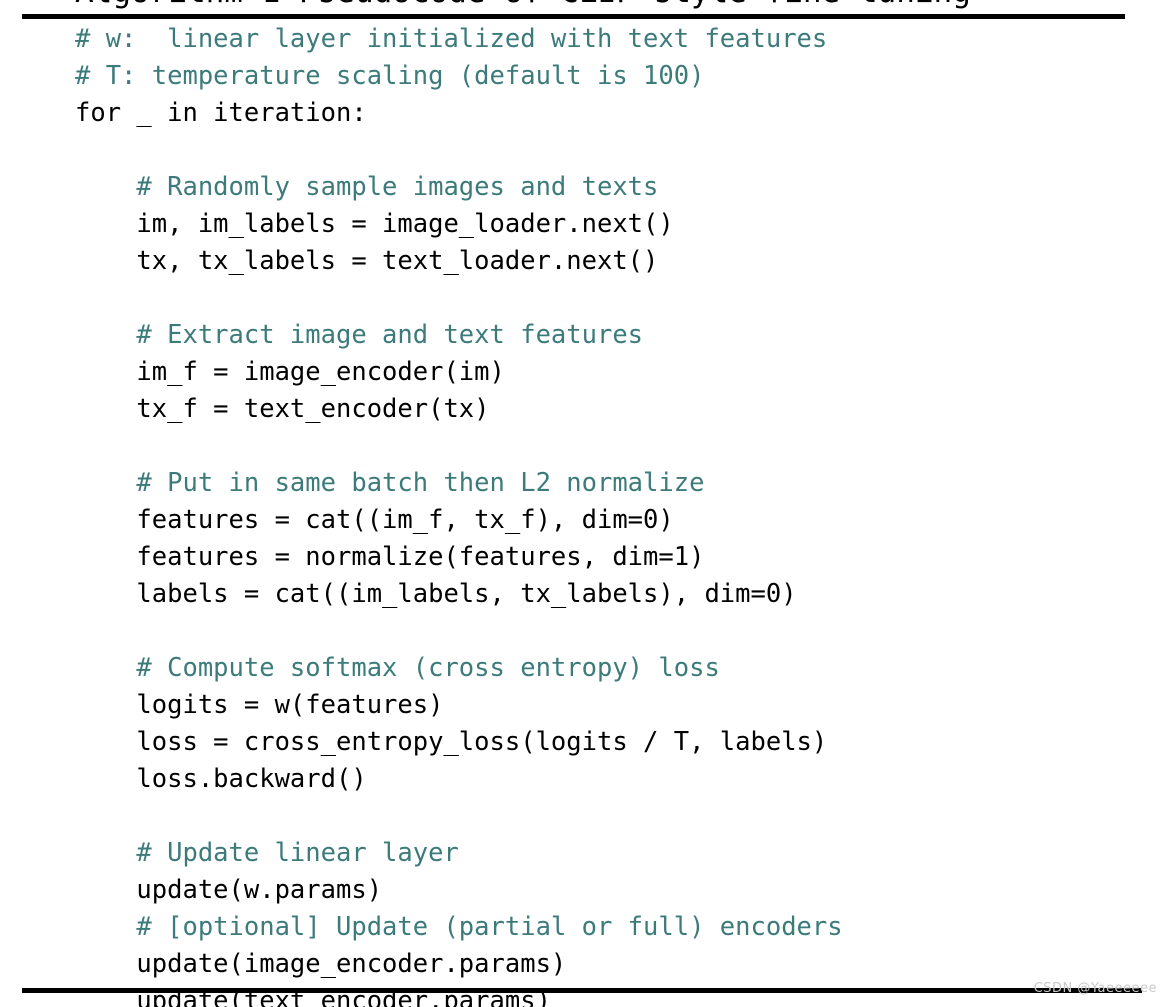 Image resolution: width=1163 pixels, height=1007 pixels. What do you see at coordinates (573, 16) in the screenshot?
I see `listing-top-rule` at bounding box center [573, 16].